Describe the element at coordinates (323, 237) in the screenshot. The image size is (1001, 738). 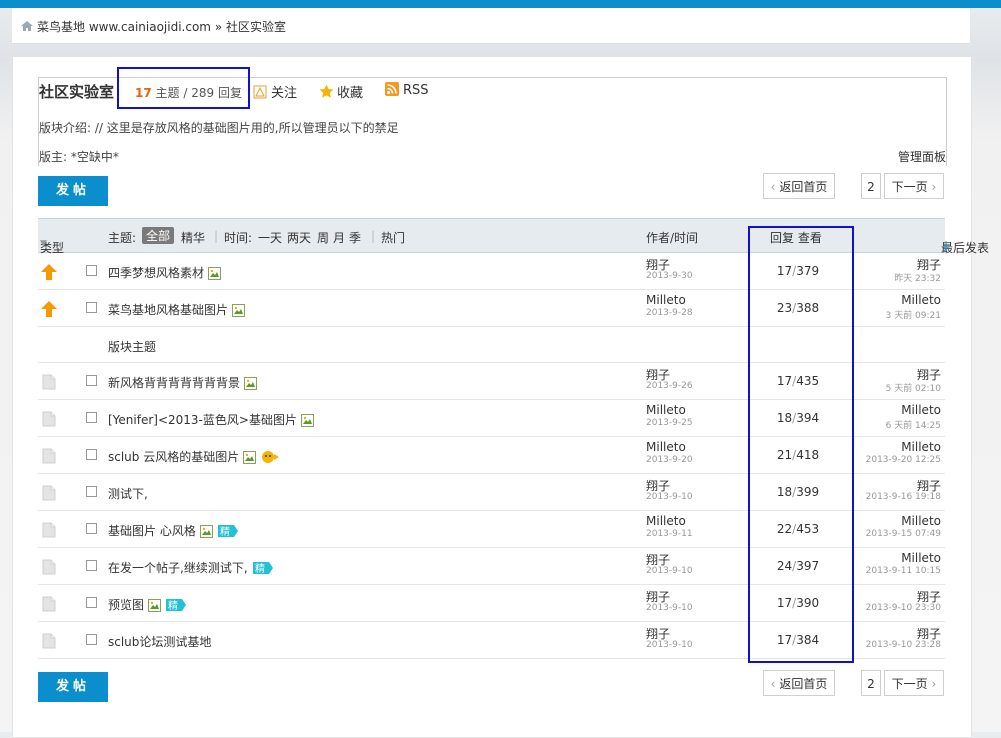
I see `filter-week: 周` at that location.